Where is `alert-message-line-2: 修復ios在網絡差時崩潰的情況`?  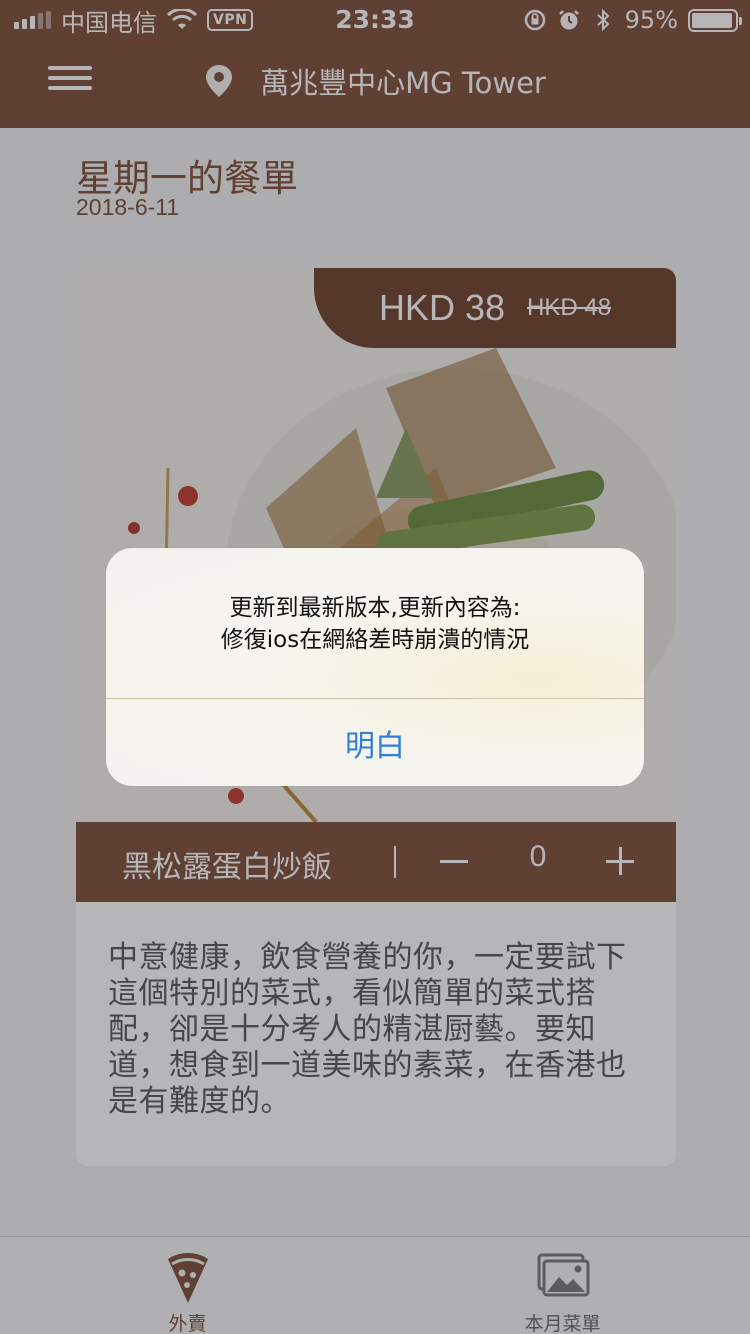 alert-message-line-2: 修復ios在網絡差時崩潰的情況 is located at coordinates (375, 640).